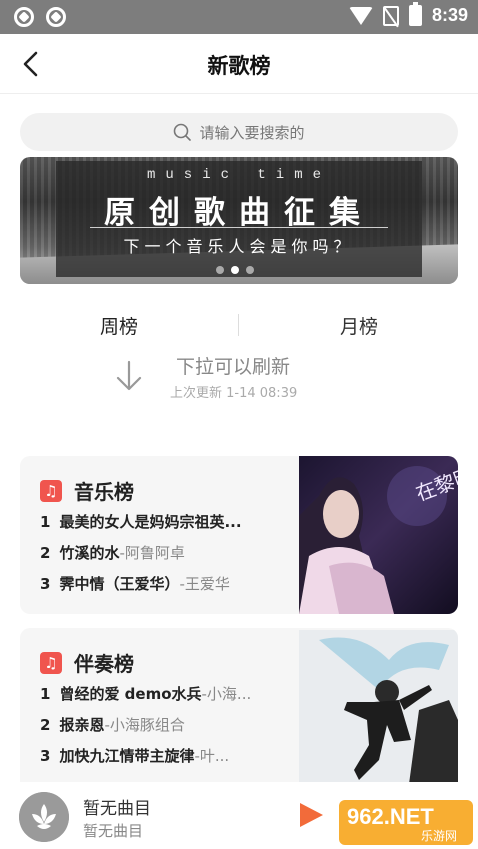 The width and height of the screenshot is (478, 849). I want to click on song-artist: -小海豚组合, so click(144, 725).